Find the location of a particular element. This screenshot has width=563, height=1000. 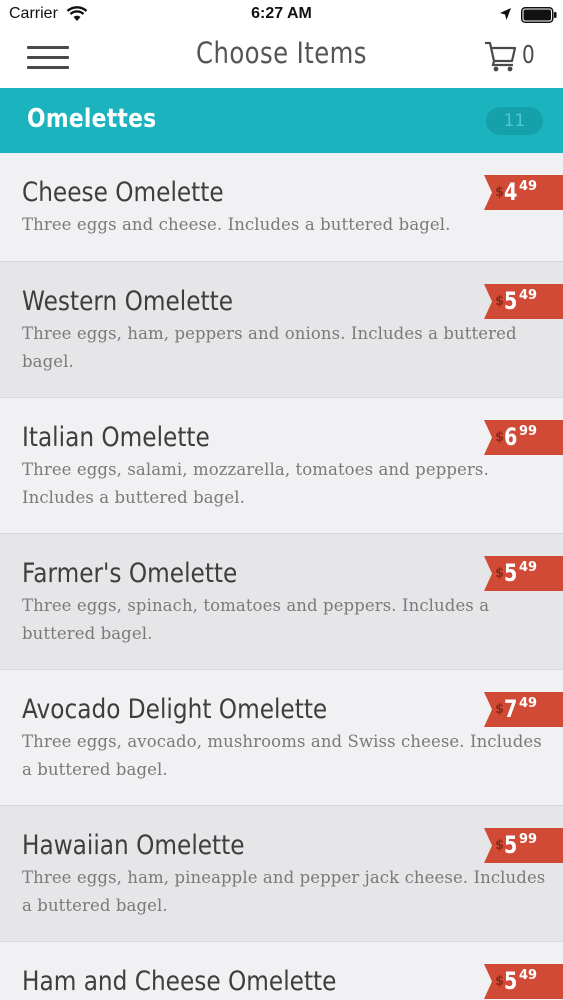

item-name: Cheese Omelette is located at coordinates (123, 192).